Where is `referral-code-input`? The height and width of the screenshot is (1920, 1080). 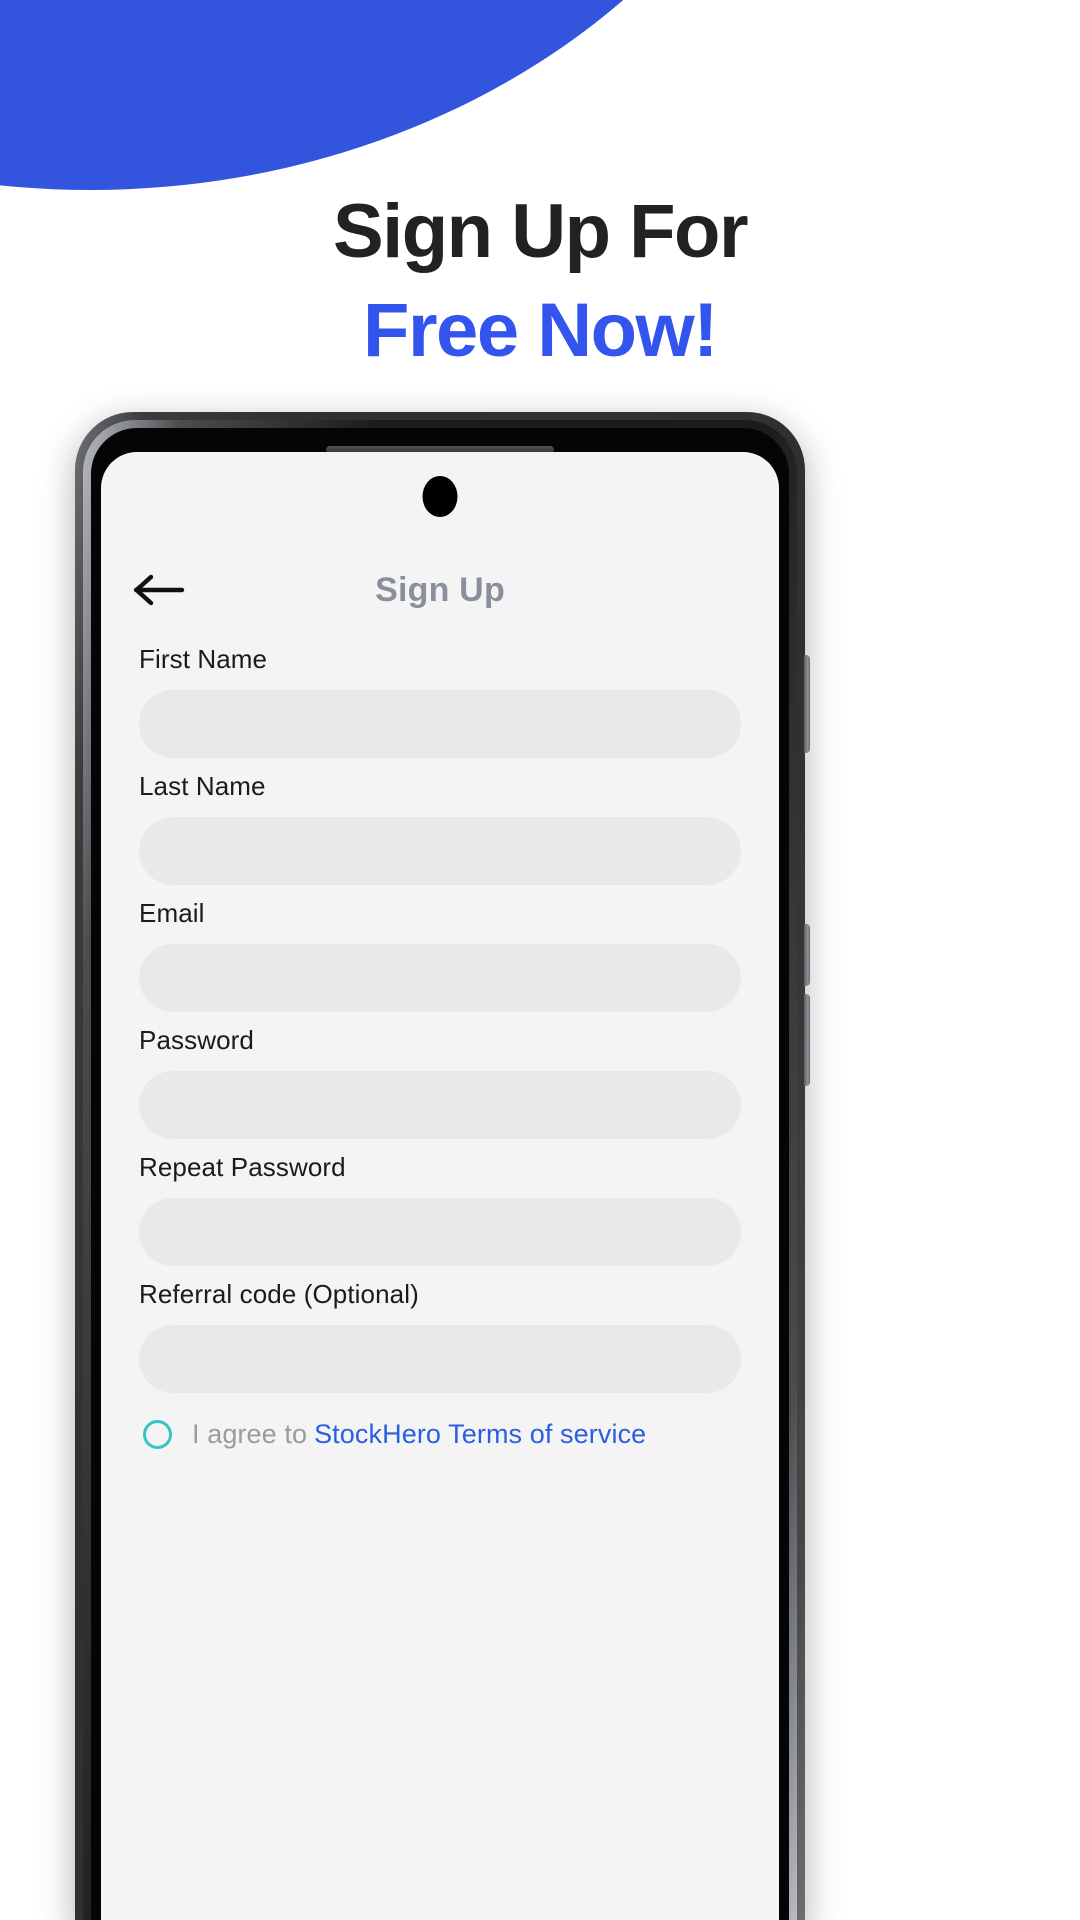
referral-code-input is located at coordinates (440, 1359).